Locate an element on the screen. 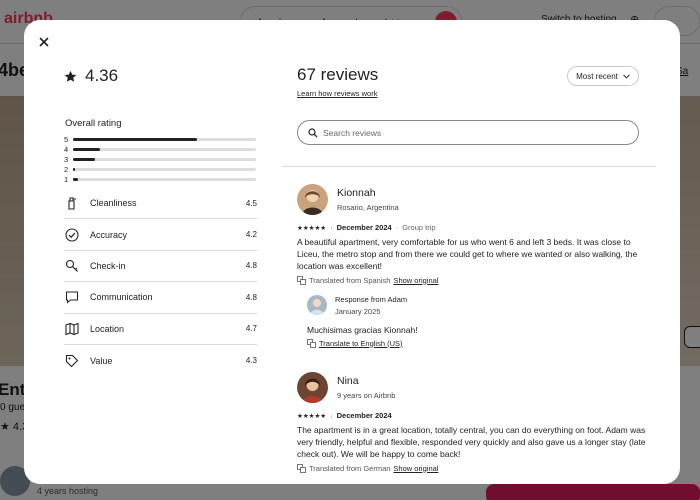 This screenshot has height=500, width=700. map-icon is located at coordinates (72, 329).